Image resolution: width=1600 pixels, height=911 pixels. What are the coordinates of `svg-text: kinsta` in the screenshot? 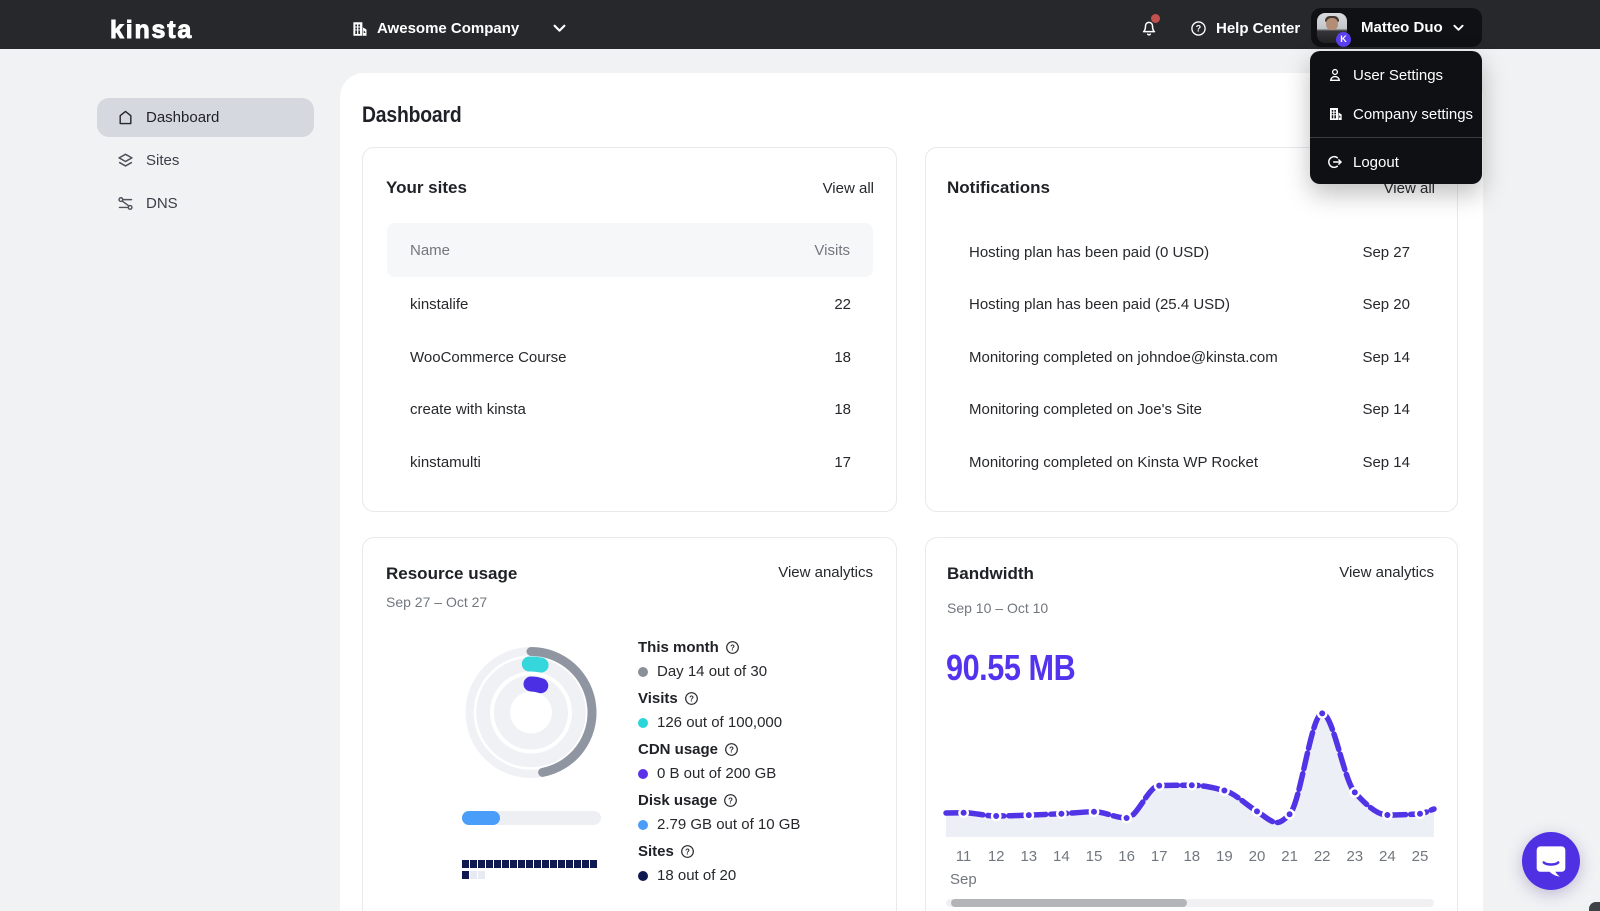 It's located at (151, 30).